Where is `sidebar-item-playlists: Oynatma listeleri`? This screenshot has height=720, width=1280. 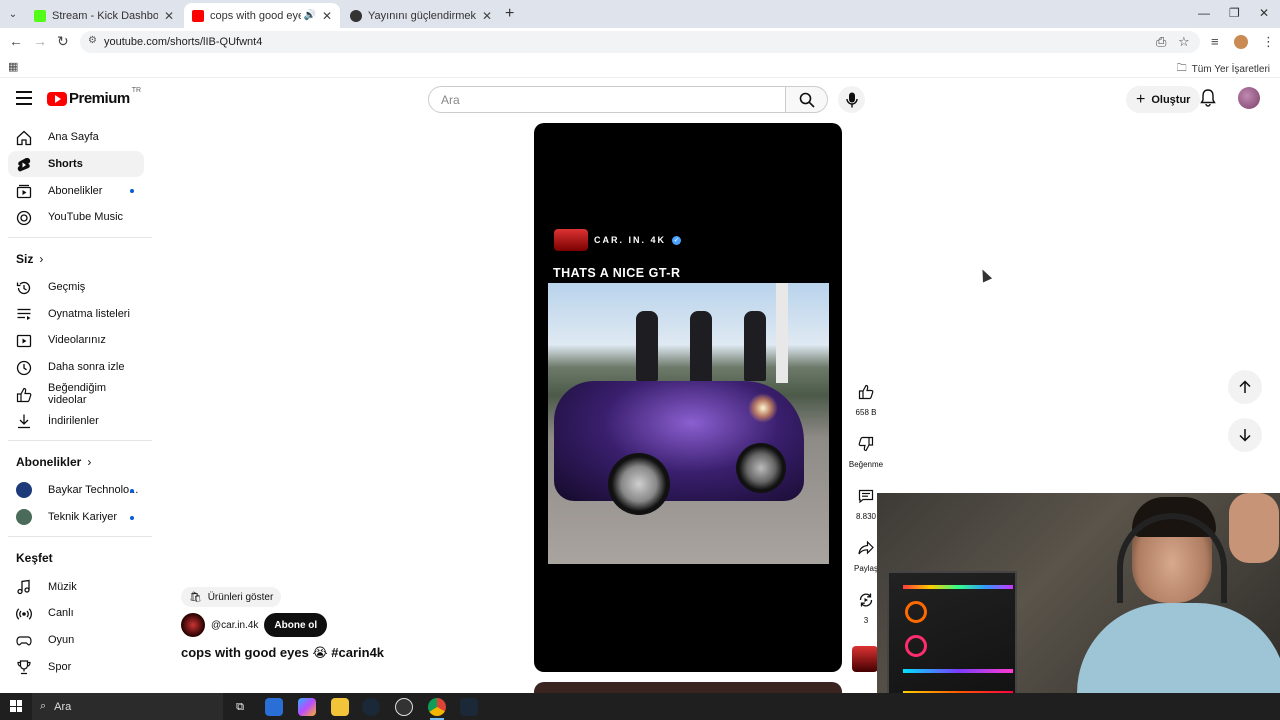
sidebar-item-playlists: Oynatma listeleri is located at coordinates (76, 313).